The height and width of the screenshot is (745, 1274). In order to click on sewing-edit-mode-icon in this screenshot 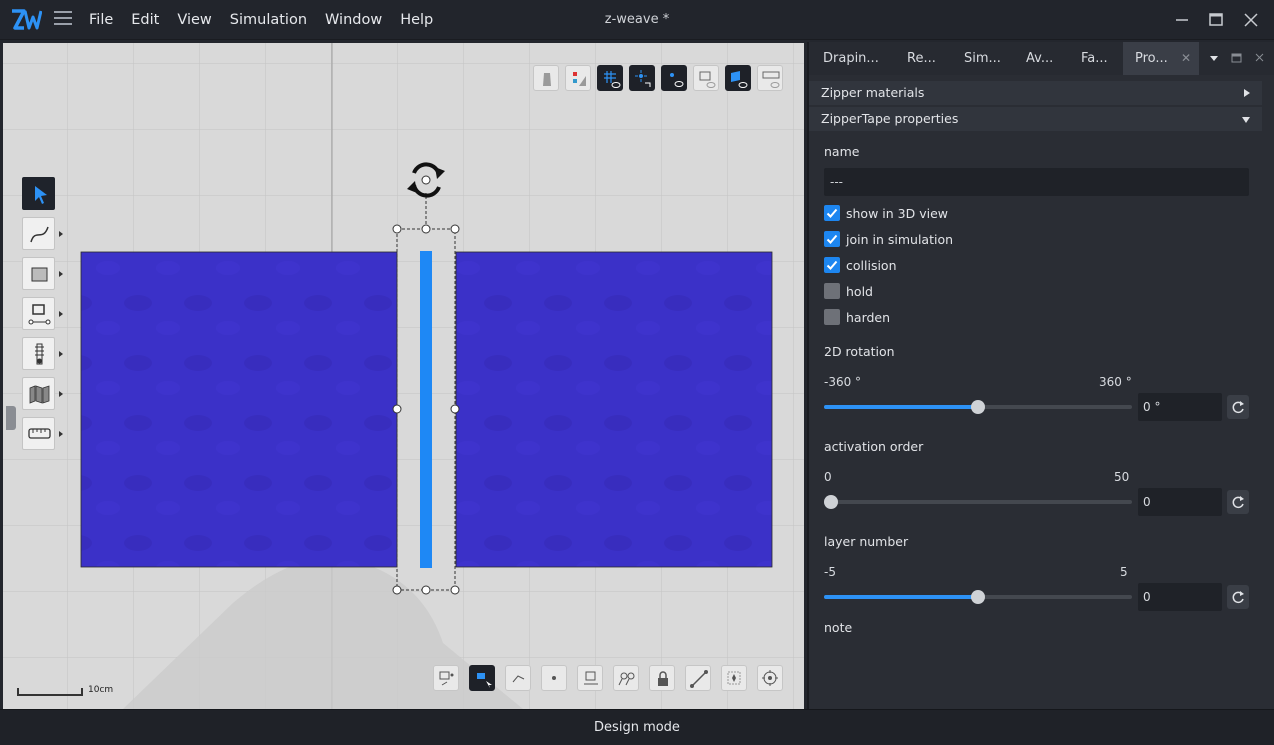, I will do `click(590, 678)`.